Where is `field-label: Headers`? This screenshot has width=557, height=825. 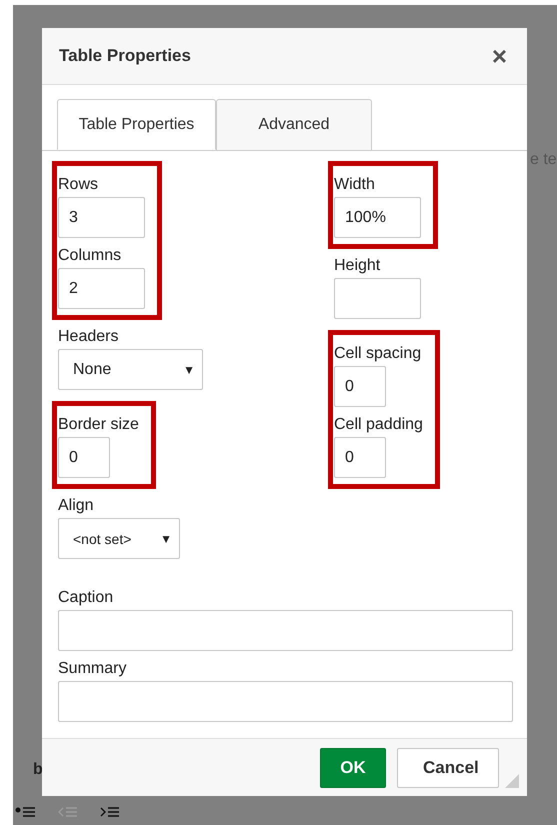 field-label: Headers is located at coordinates (89, 337).